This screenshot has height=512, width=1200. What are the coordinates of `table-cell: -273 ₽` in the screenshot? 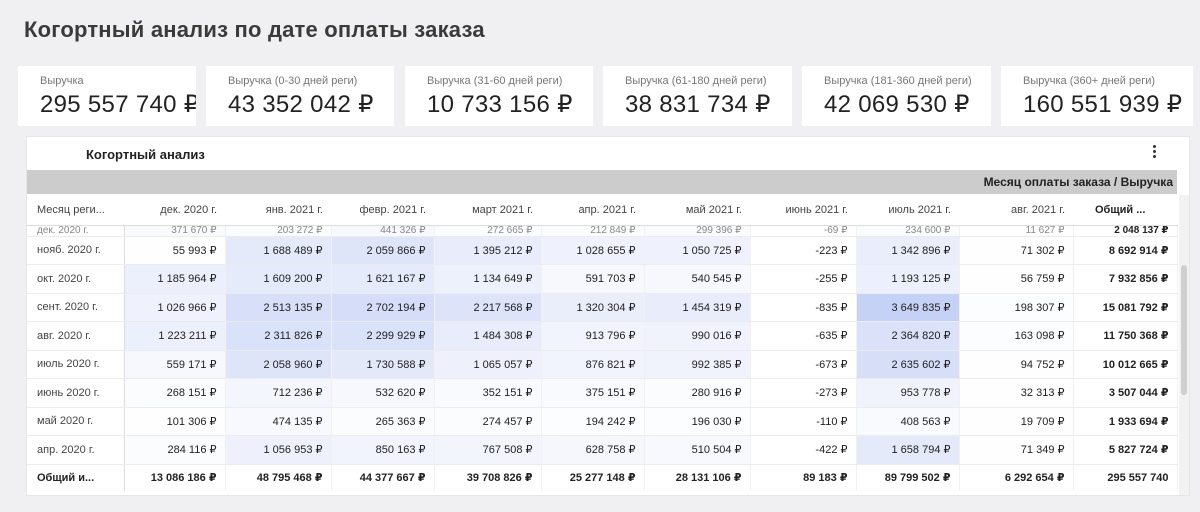 It's located at (803, 393).